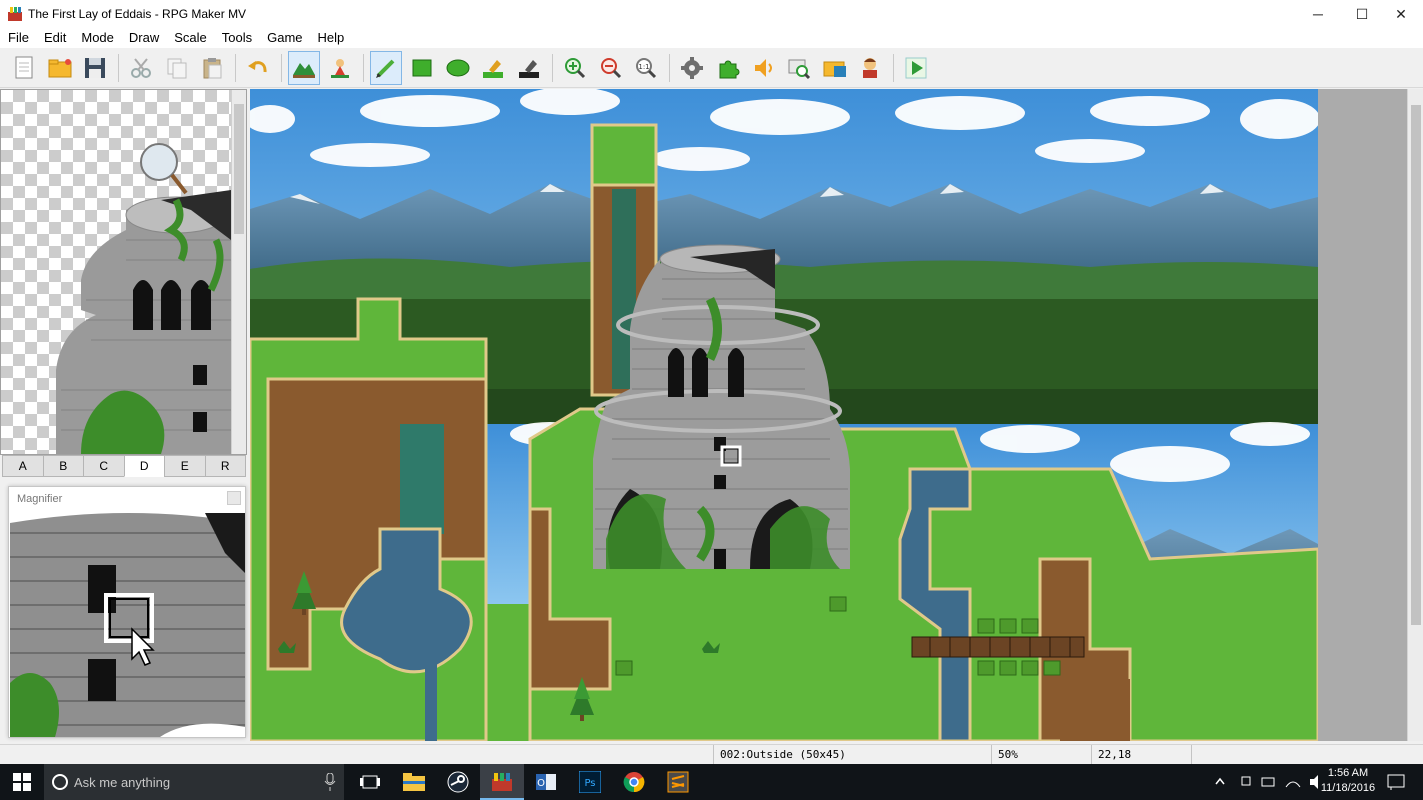 This screenshot has height=800, width=1423. I want to click on resource-manager-icon, so click(835, 68).